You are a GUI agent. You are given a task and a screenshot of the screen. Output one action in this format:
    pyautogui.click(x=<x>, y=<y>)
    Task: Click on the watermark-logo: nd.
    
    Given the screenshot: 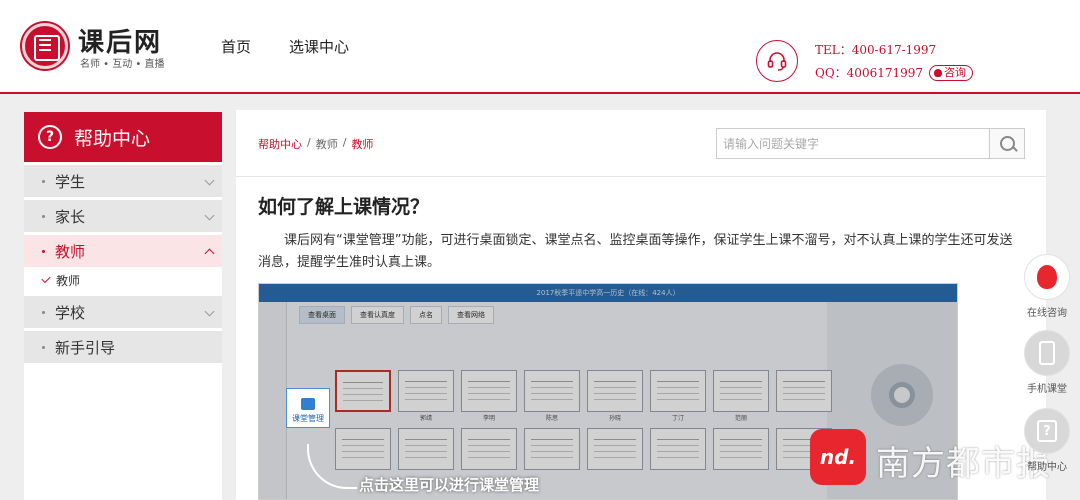 What is the action you would take?
    pyautogui.click(x=838, y=457)
    